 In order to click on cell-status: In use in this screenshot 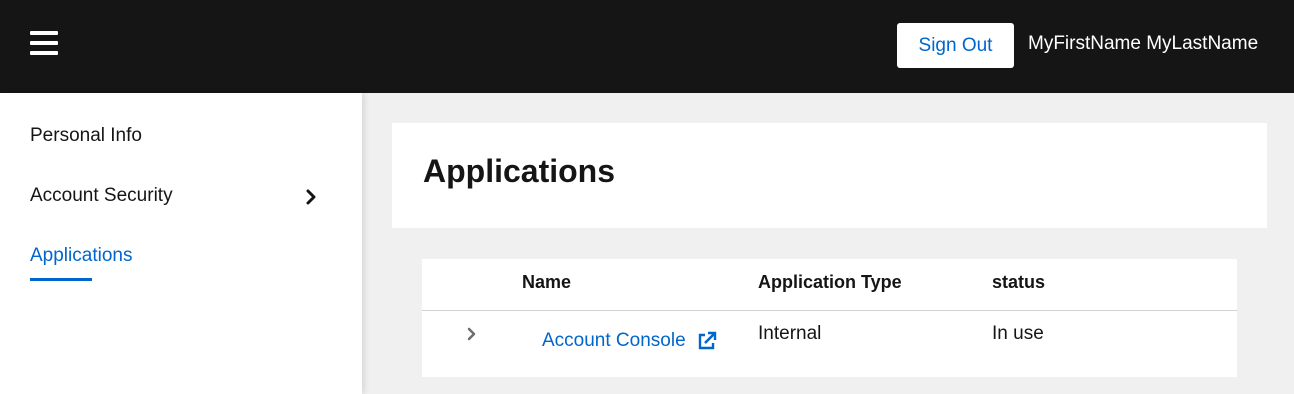, I will do `click(1018, 333)`.